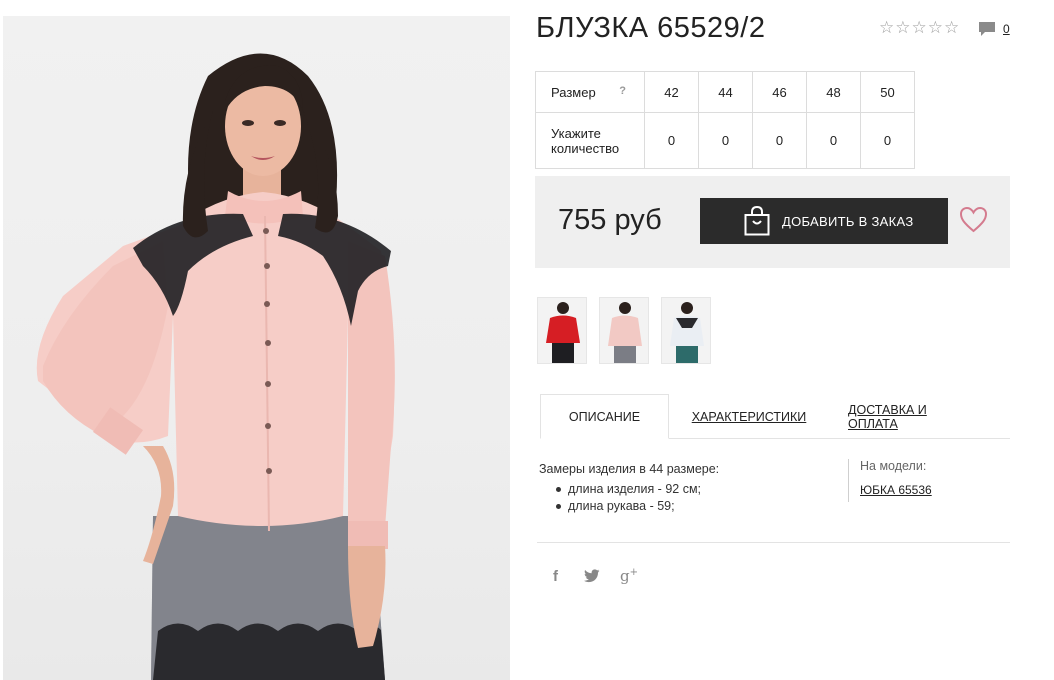 The height and width of the screenshot is (680, 1054). Describe the element at coordinates (562, 330) in the screenshot. I see `thumbnail-red` at that location.